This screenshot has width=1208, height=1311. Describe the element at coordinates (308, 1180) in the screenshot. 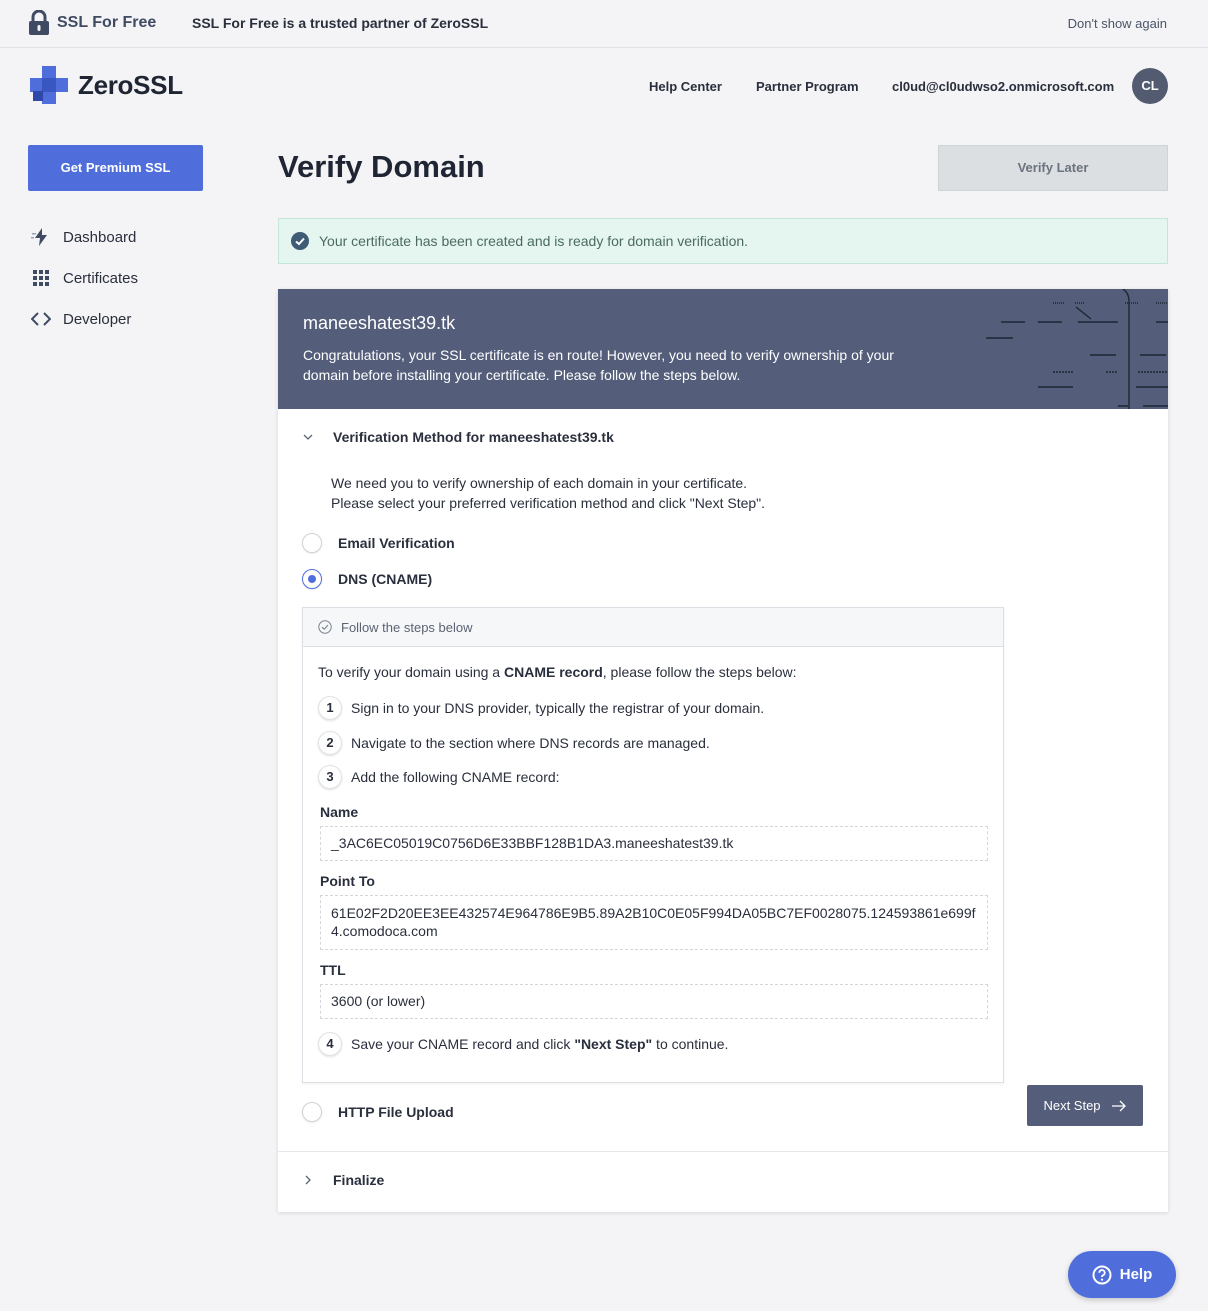

I see `chevron-right-icon` at that location.